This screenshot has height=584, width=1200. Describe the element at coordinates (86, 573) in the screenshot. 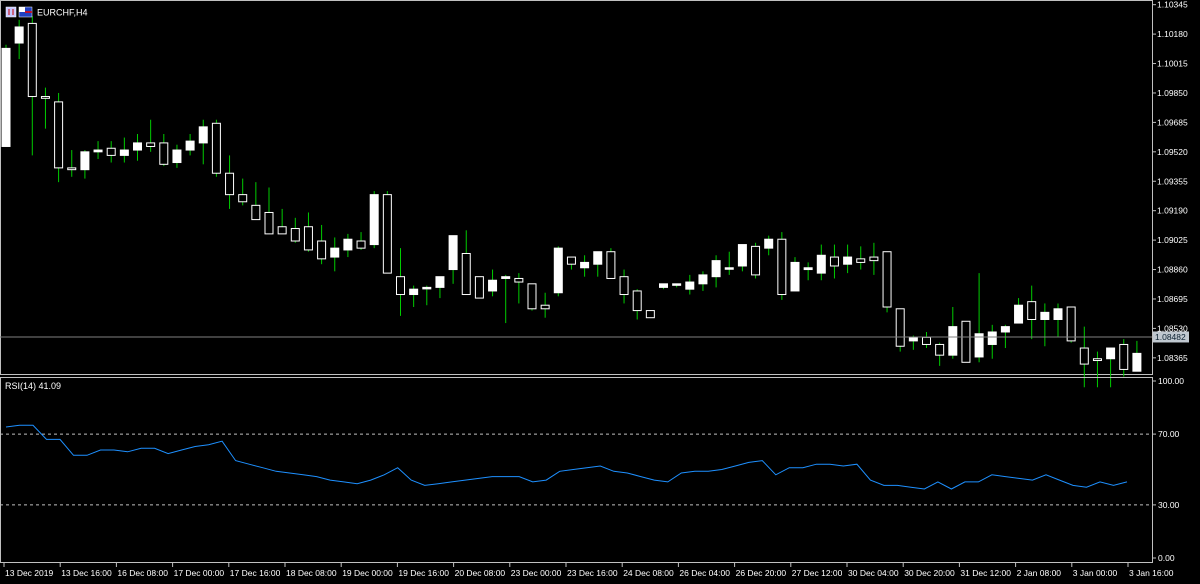

I see `time-axis-label: 13 Dec 16:00` at that location.